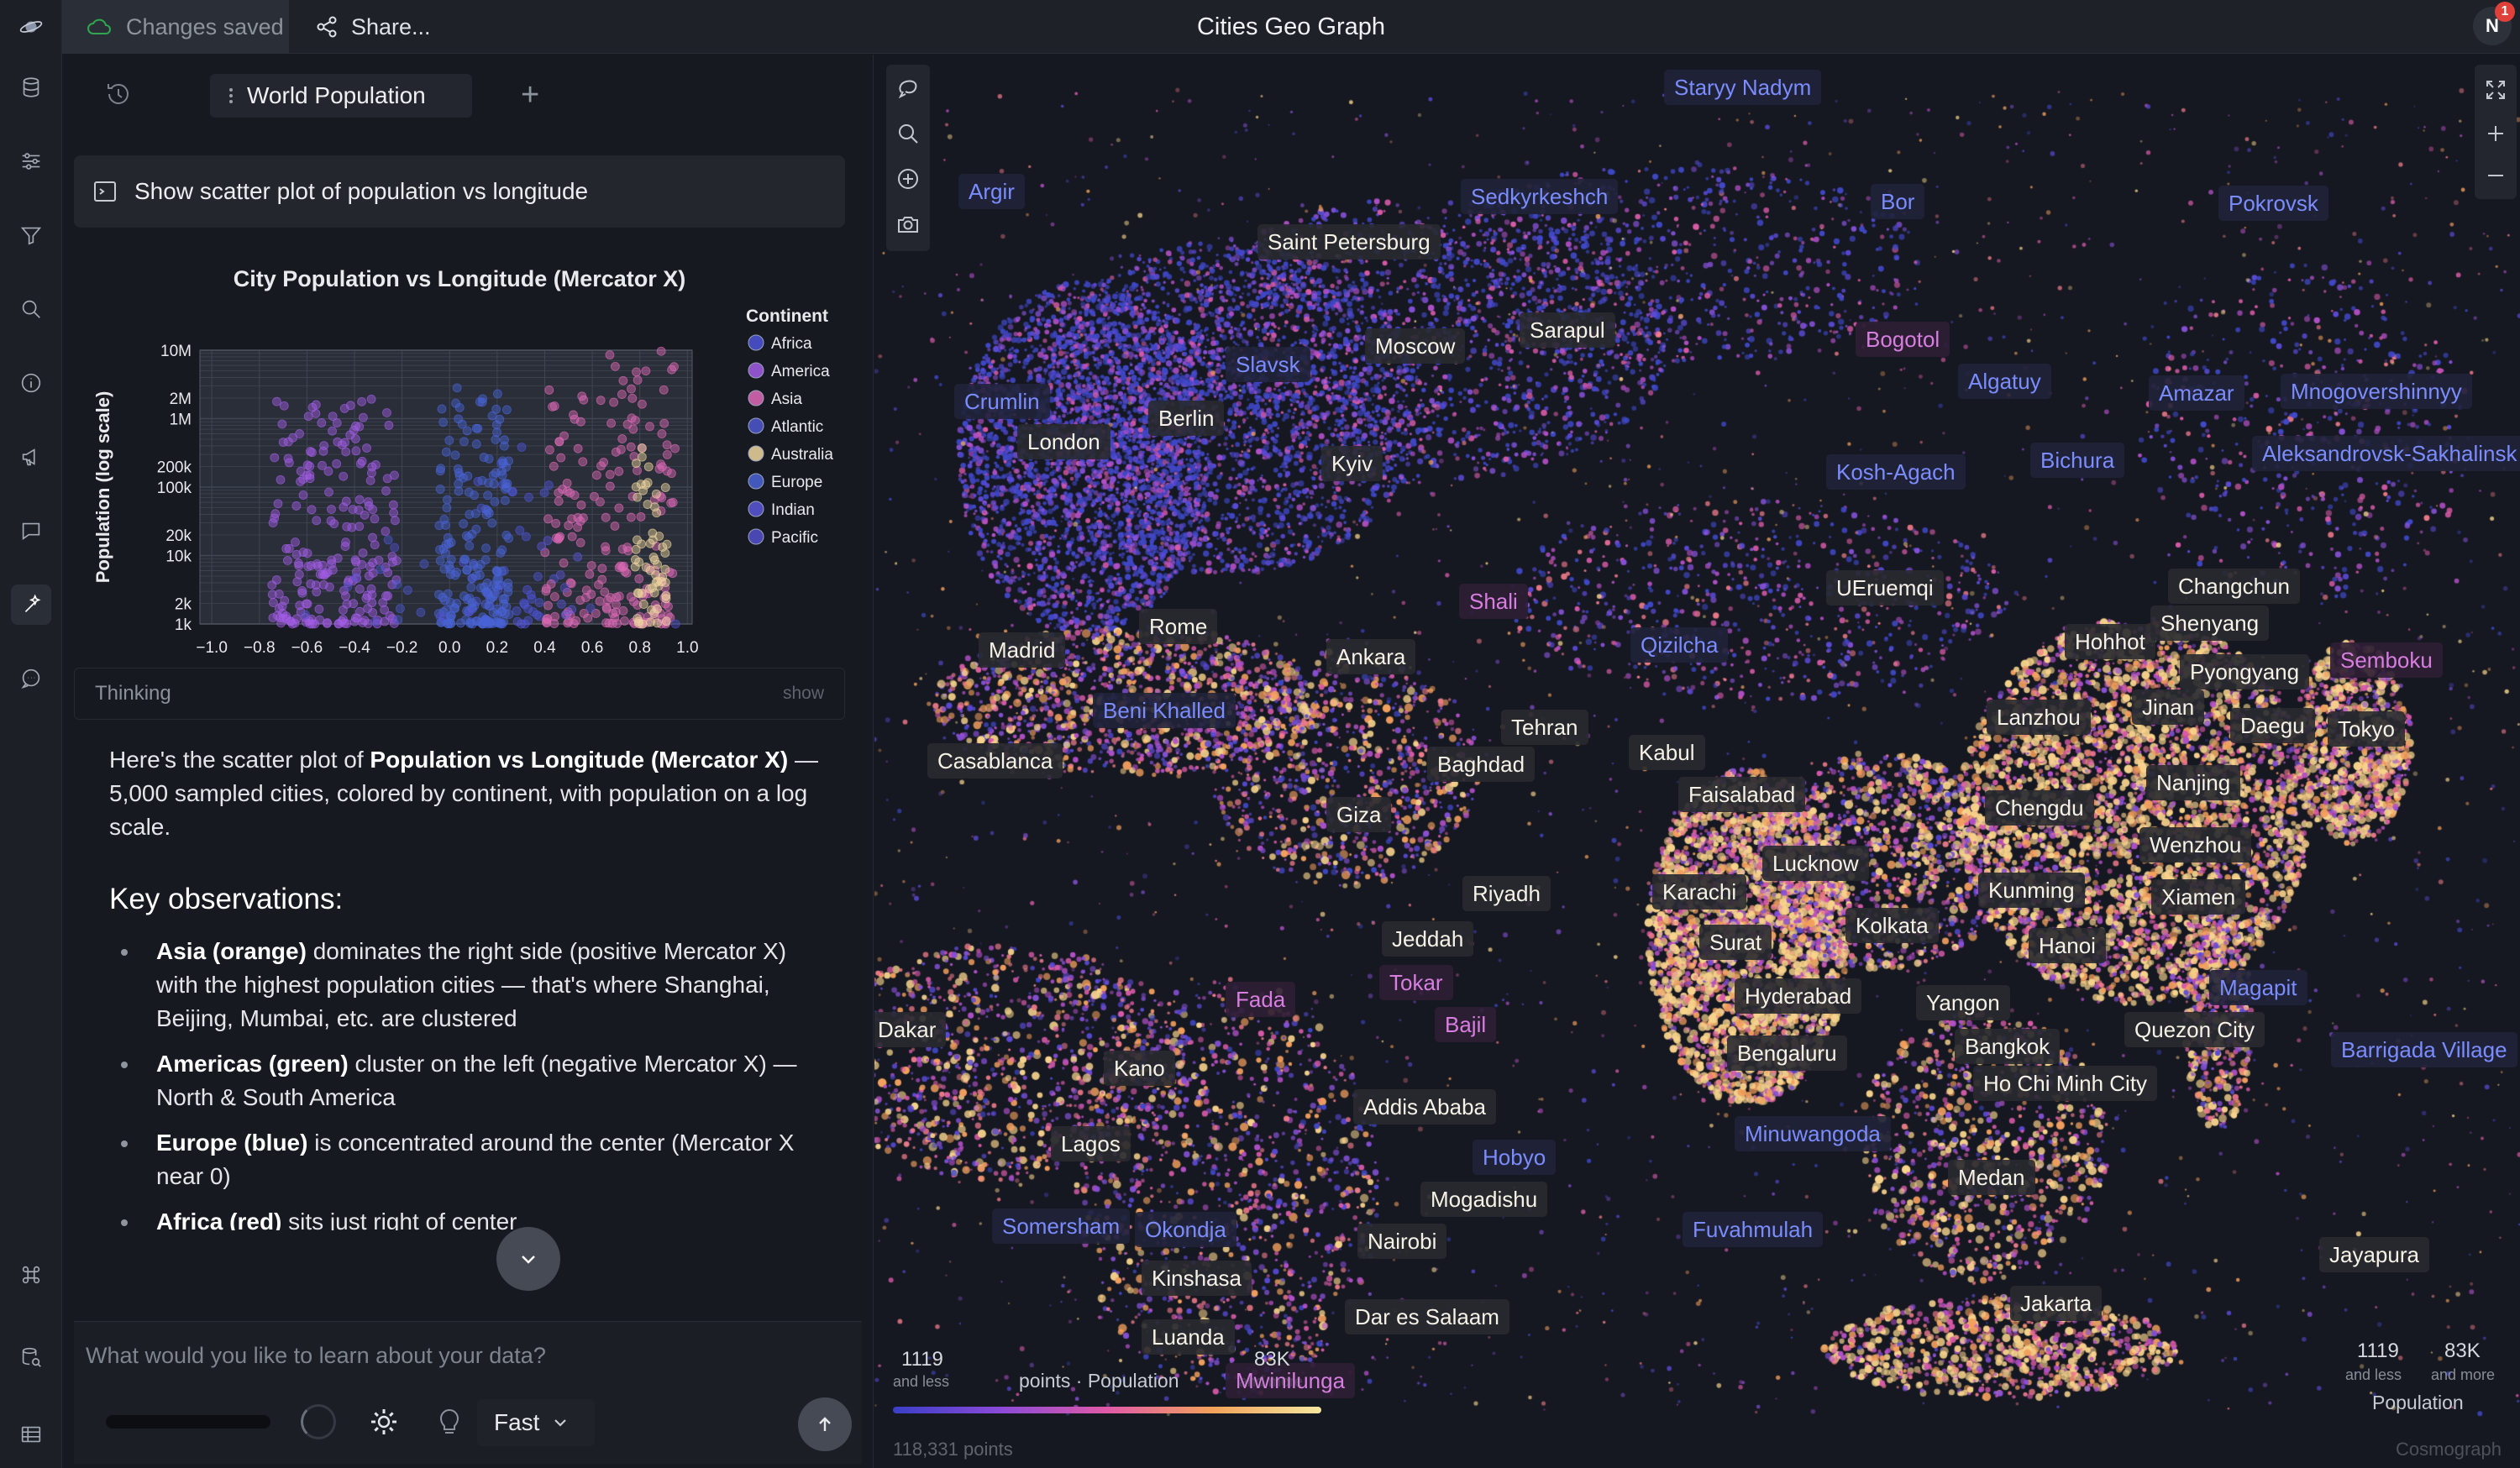 This screenshot has width=2520, height=1468. What do you see at coordinates (1415, 346) in the screenshot?
I see `city-label: Moscow` at bounding box center [1415, 346].